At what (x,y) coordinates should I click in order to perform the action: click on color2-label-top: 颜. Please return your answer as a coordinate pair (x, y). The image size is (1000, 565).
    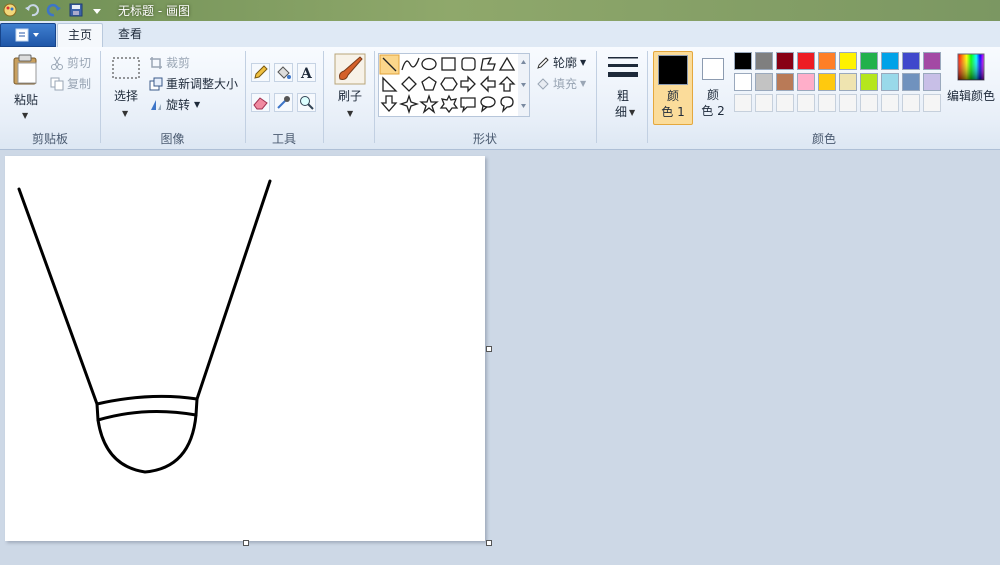
    Looking at the image, I should click on (712, 95).